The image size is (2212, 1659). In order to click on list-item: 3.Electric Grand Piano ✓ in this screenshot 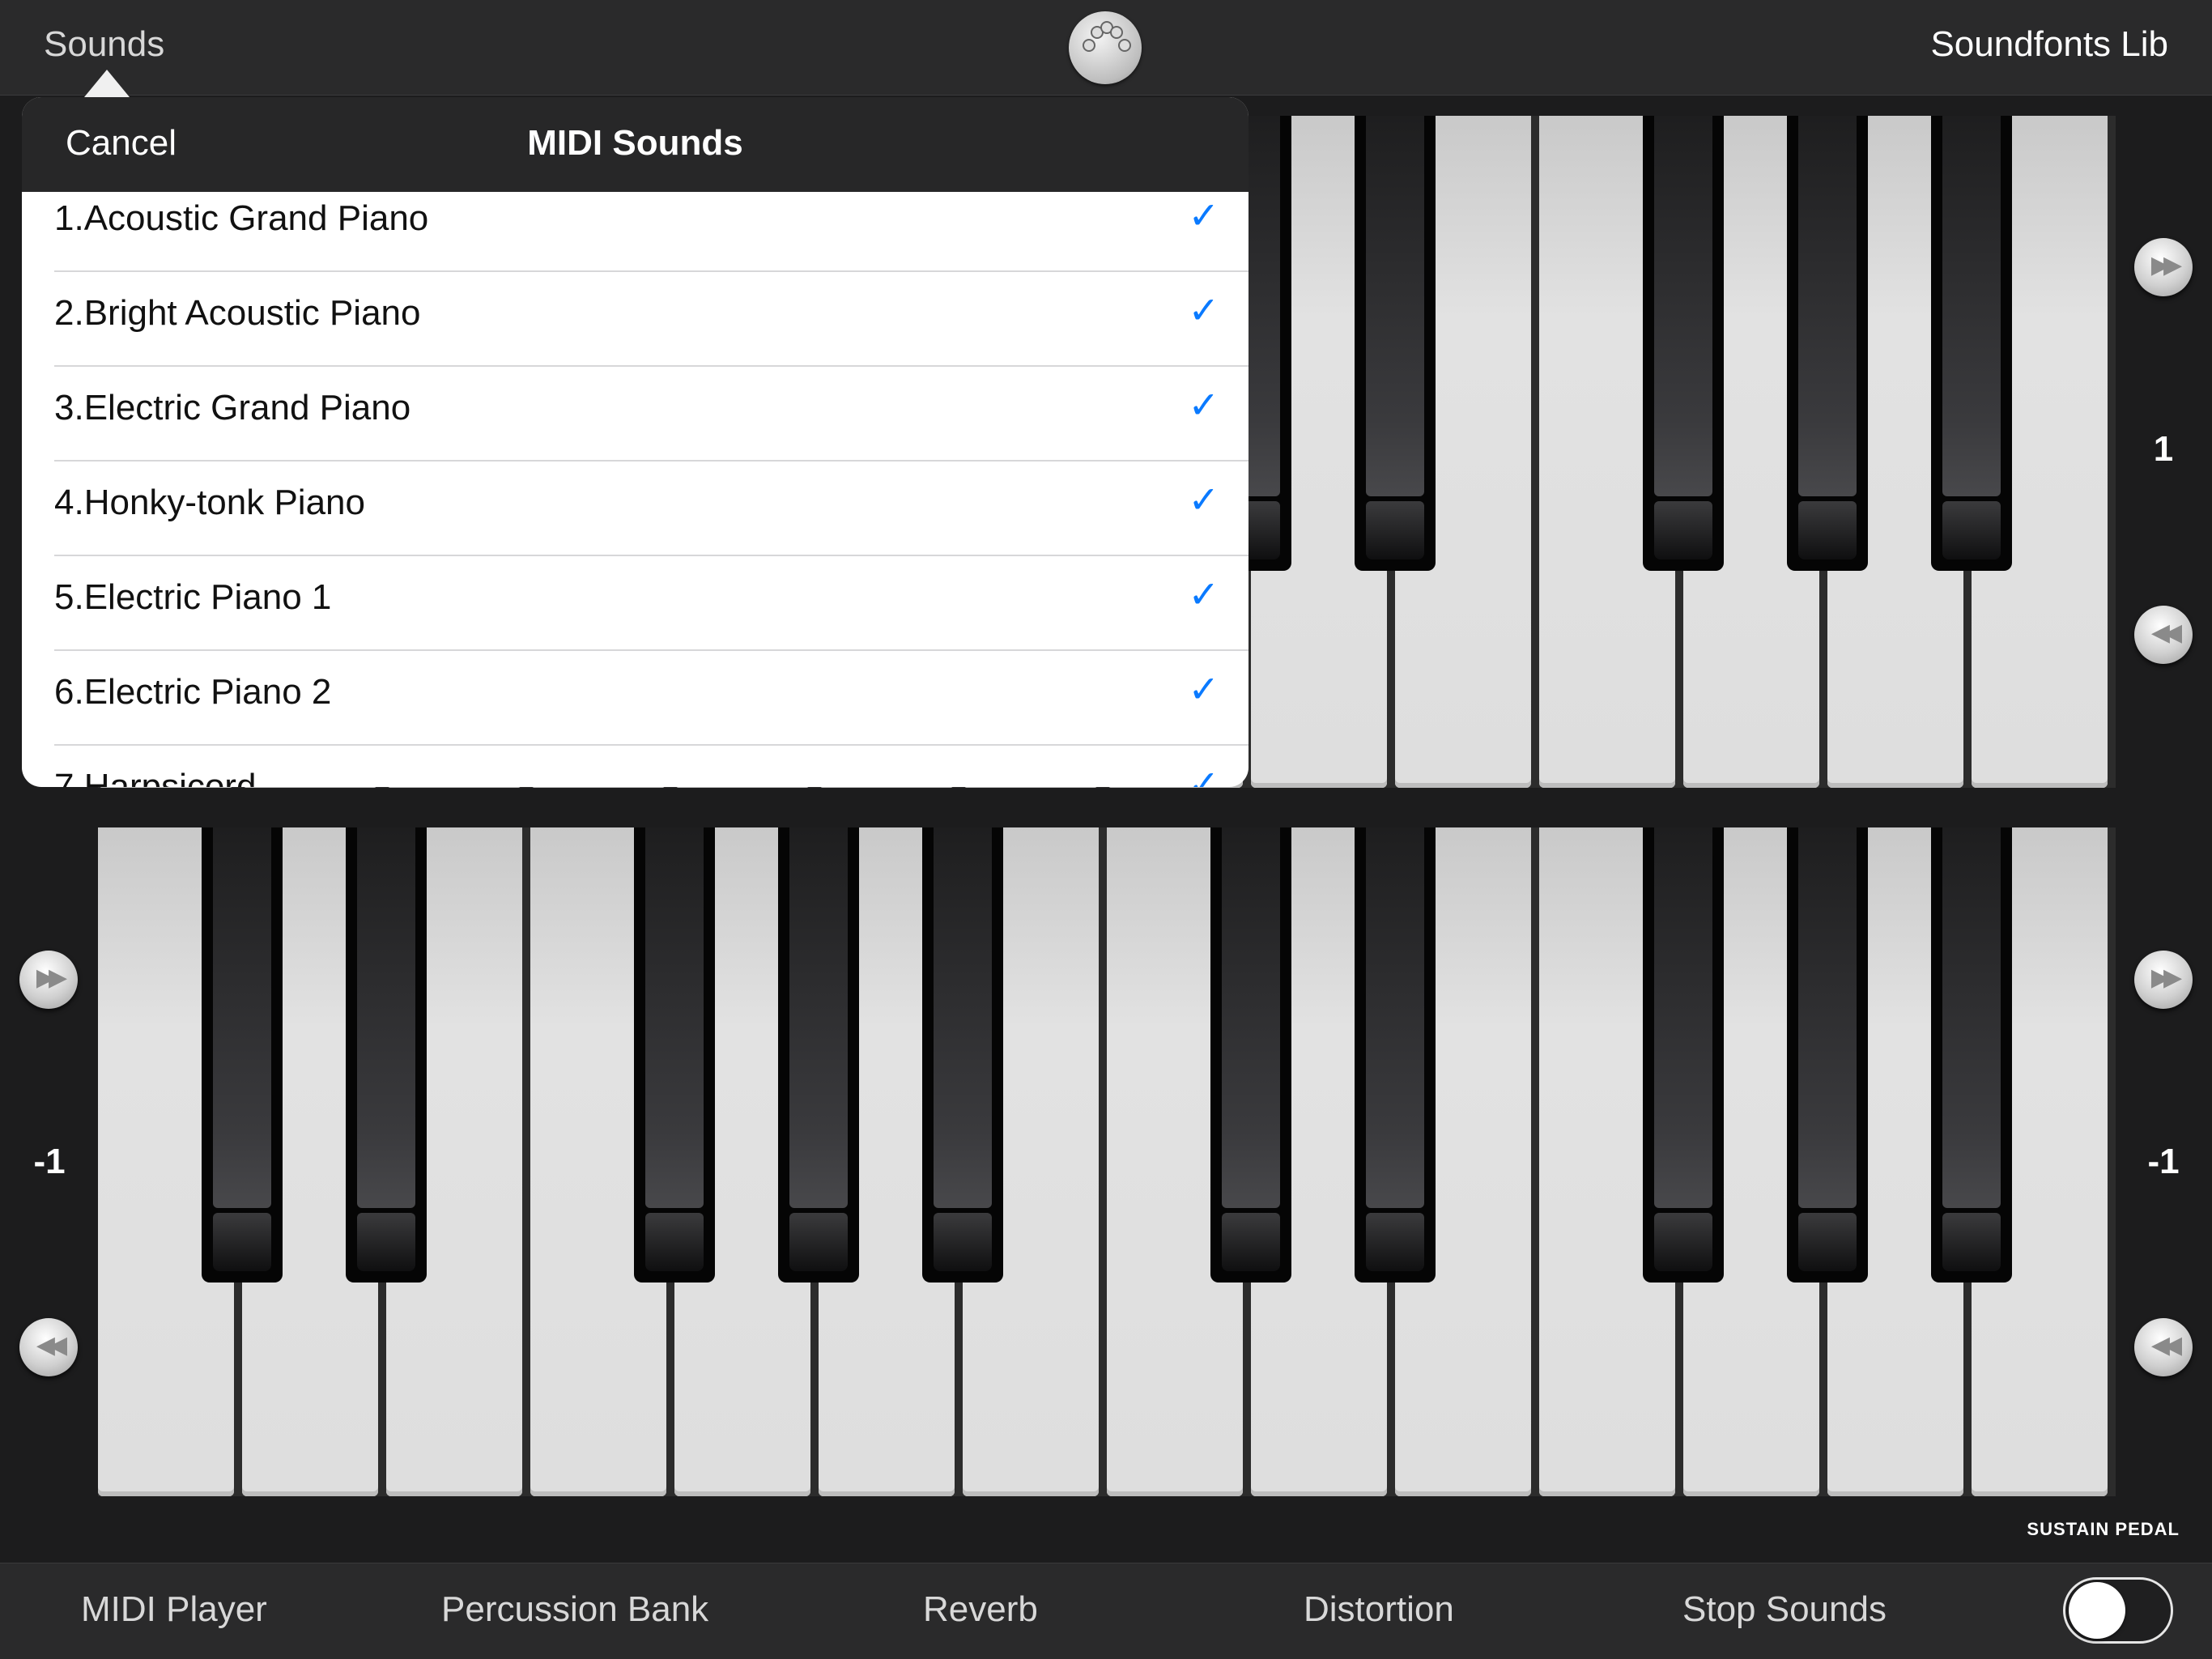, I will do `click(652, 414)`.